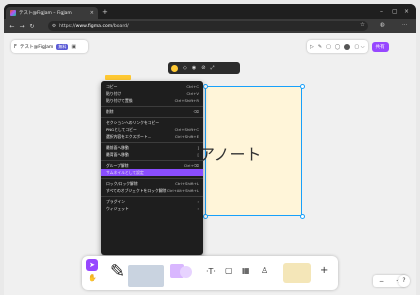 The height and width of the screenshot is (295, 420). I want to click on minimize-icon: –, so click(381, 12).